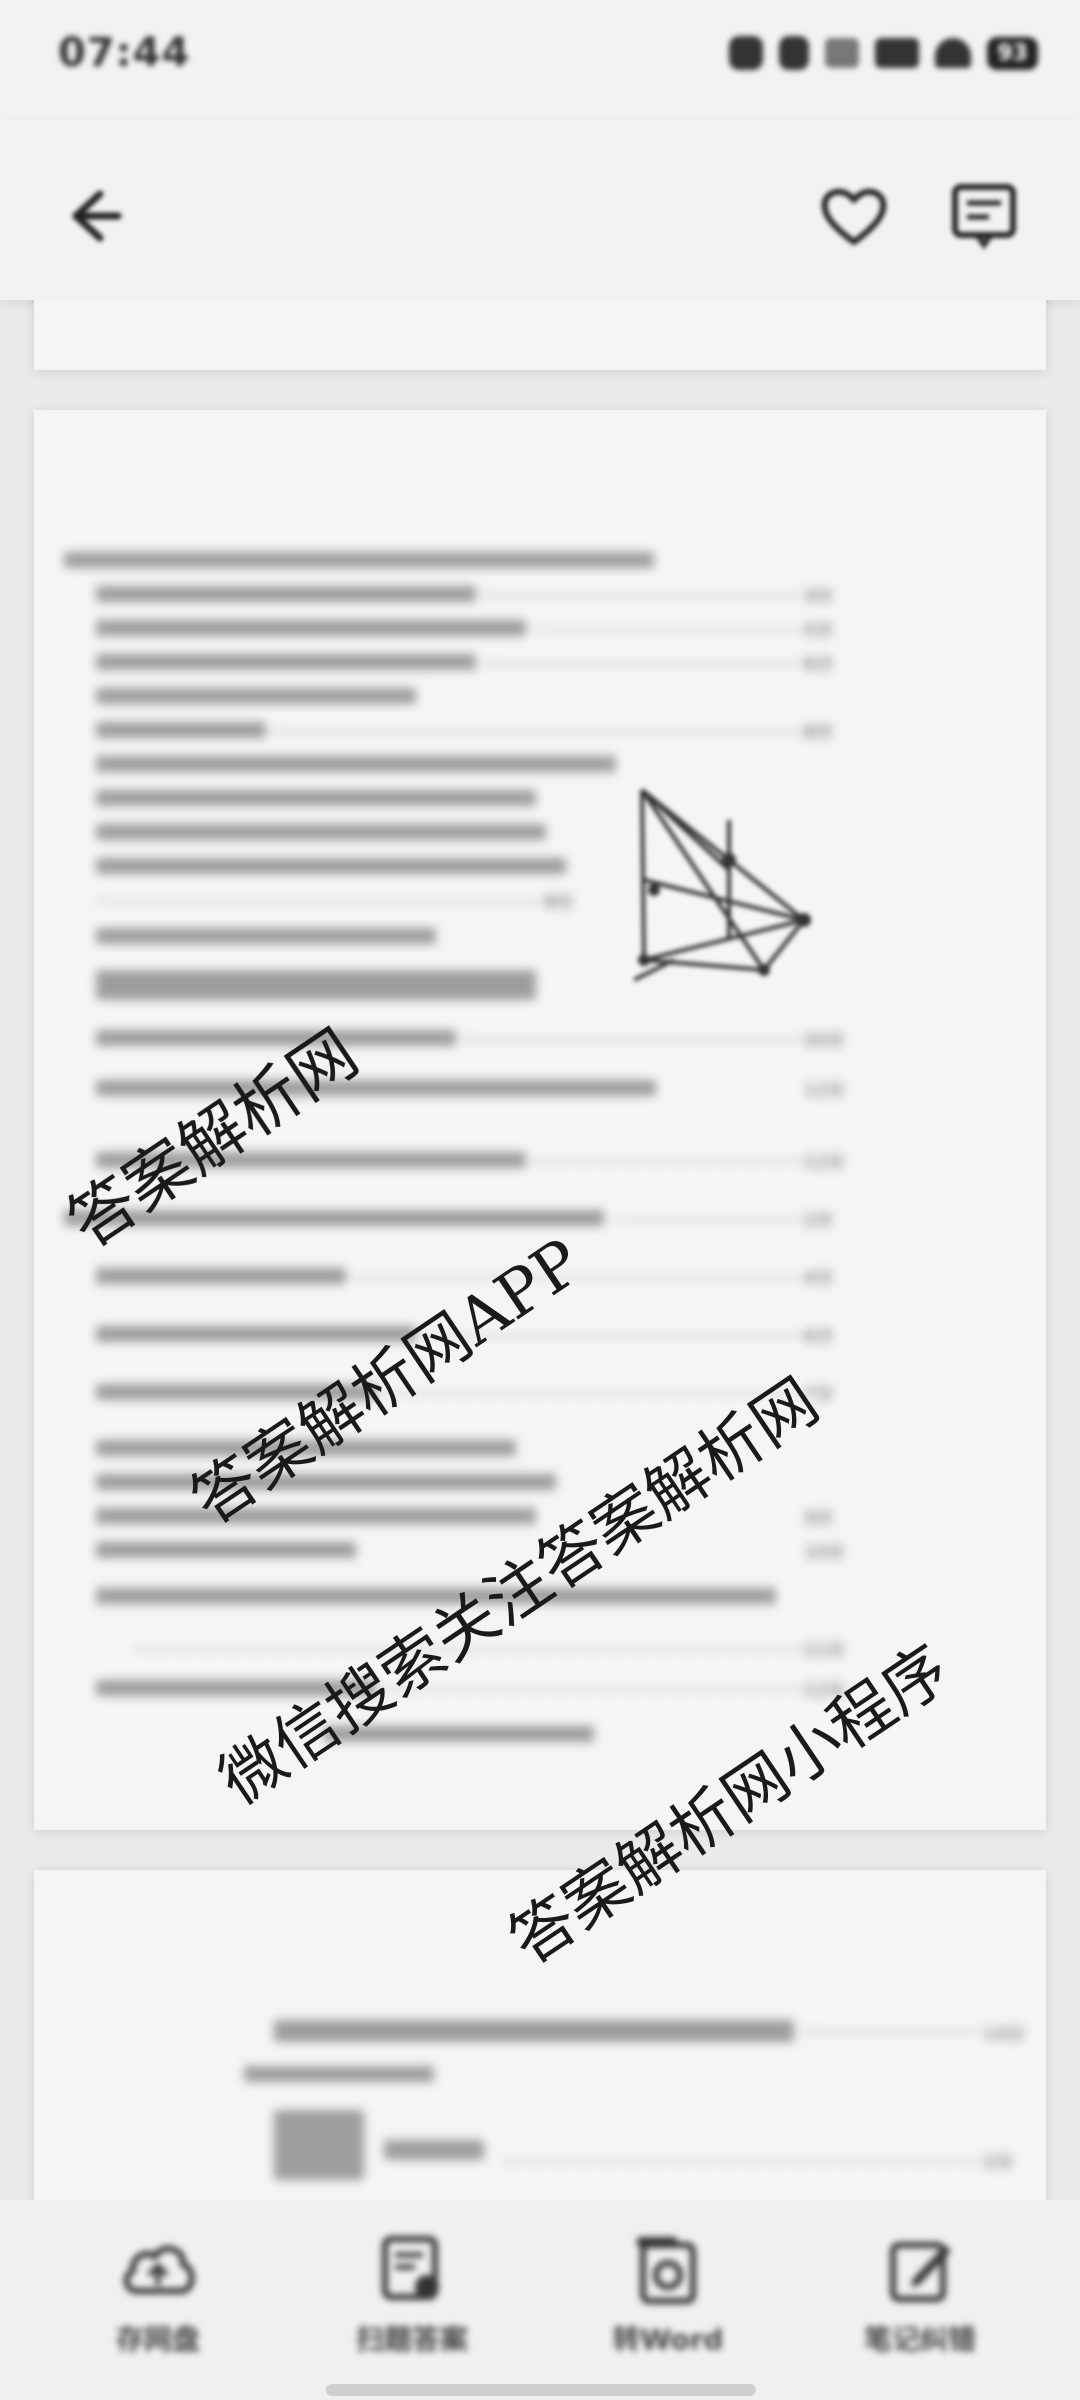 The image size is (1080, 2400). I want to click on heart-icon, so click(854, 216).